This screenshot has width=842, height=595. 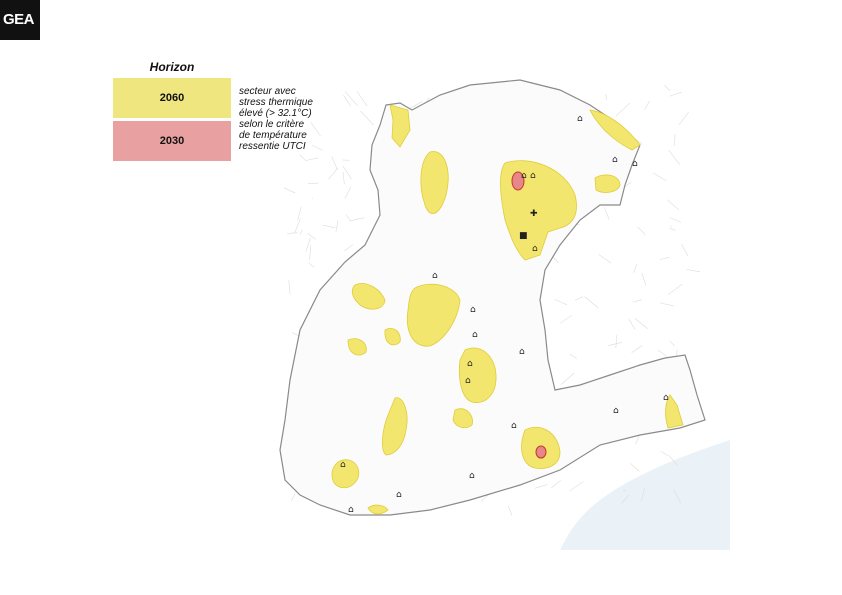 I want to click on logo-text: GEA, so click(x=19, y=19).